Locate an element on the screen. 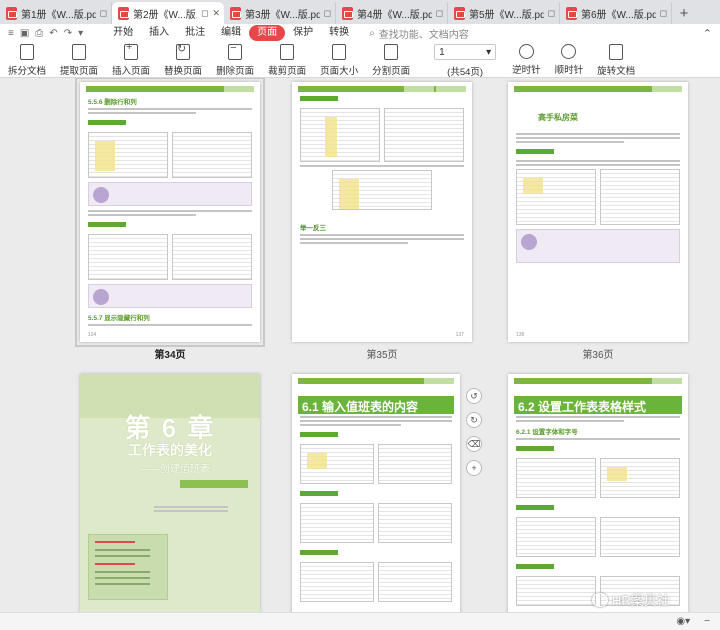 This screenshot has height=630, width=720. chapter-outline-box is located at coordinates (128, 567).